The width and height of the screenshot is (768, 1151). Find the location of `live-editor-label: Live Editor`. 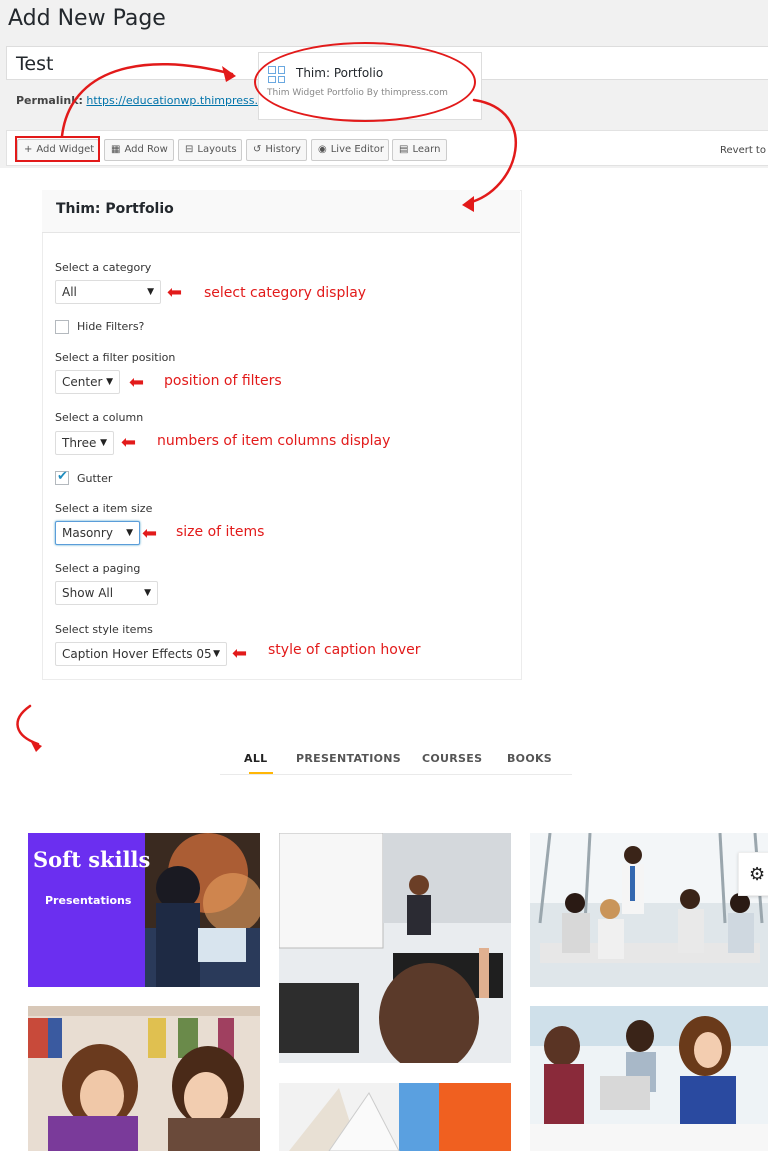

live-editor-label: Live Editor is located at coordinates (357, 149).